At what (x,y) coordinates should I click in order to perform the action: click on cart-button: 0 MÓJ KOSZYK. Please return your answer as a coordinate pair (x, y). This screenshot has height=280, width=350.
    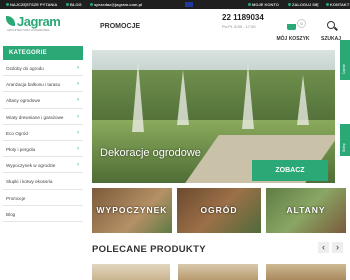
    Looking at the image, I should click on (293, 27).